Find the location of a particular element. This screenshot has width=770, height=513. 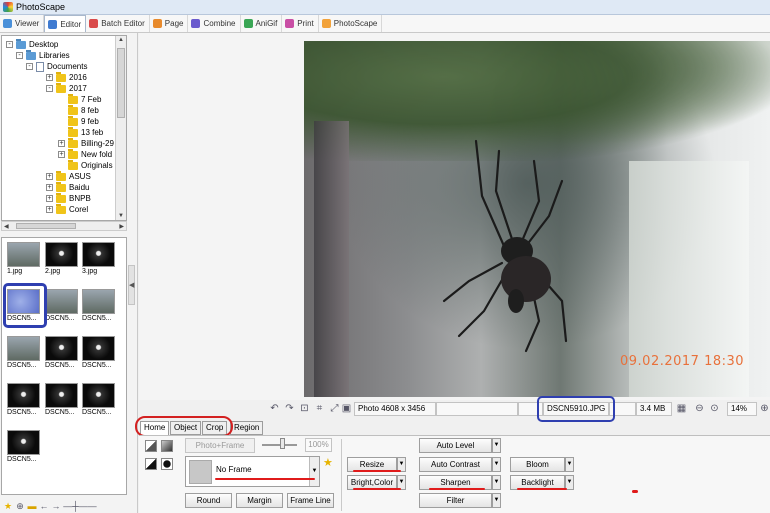

crop-icon: ⌗ is located at coordinates (319, 408).